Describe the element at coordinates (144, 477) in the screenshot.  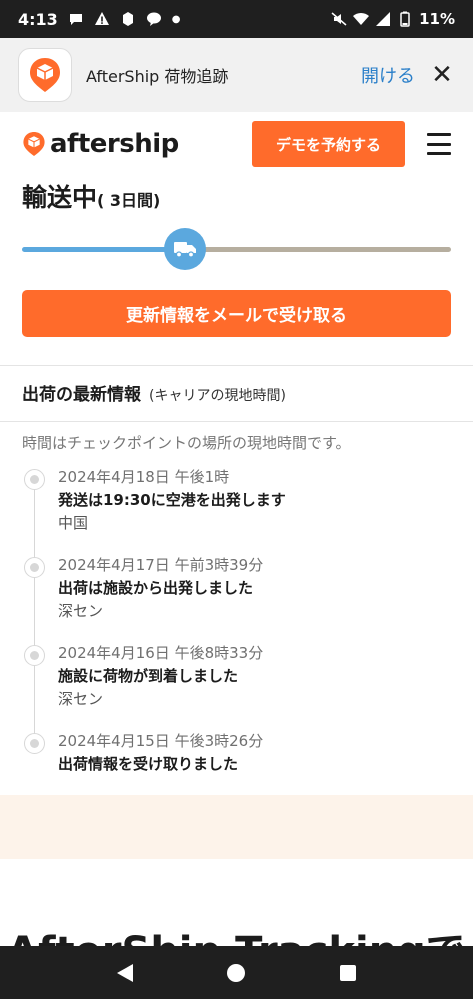
I see `event-date: 2024年4月18日 午後1時` at that location.